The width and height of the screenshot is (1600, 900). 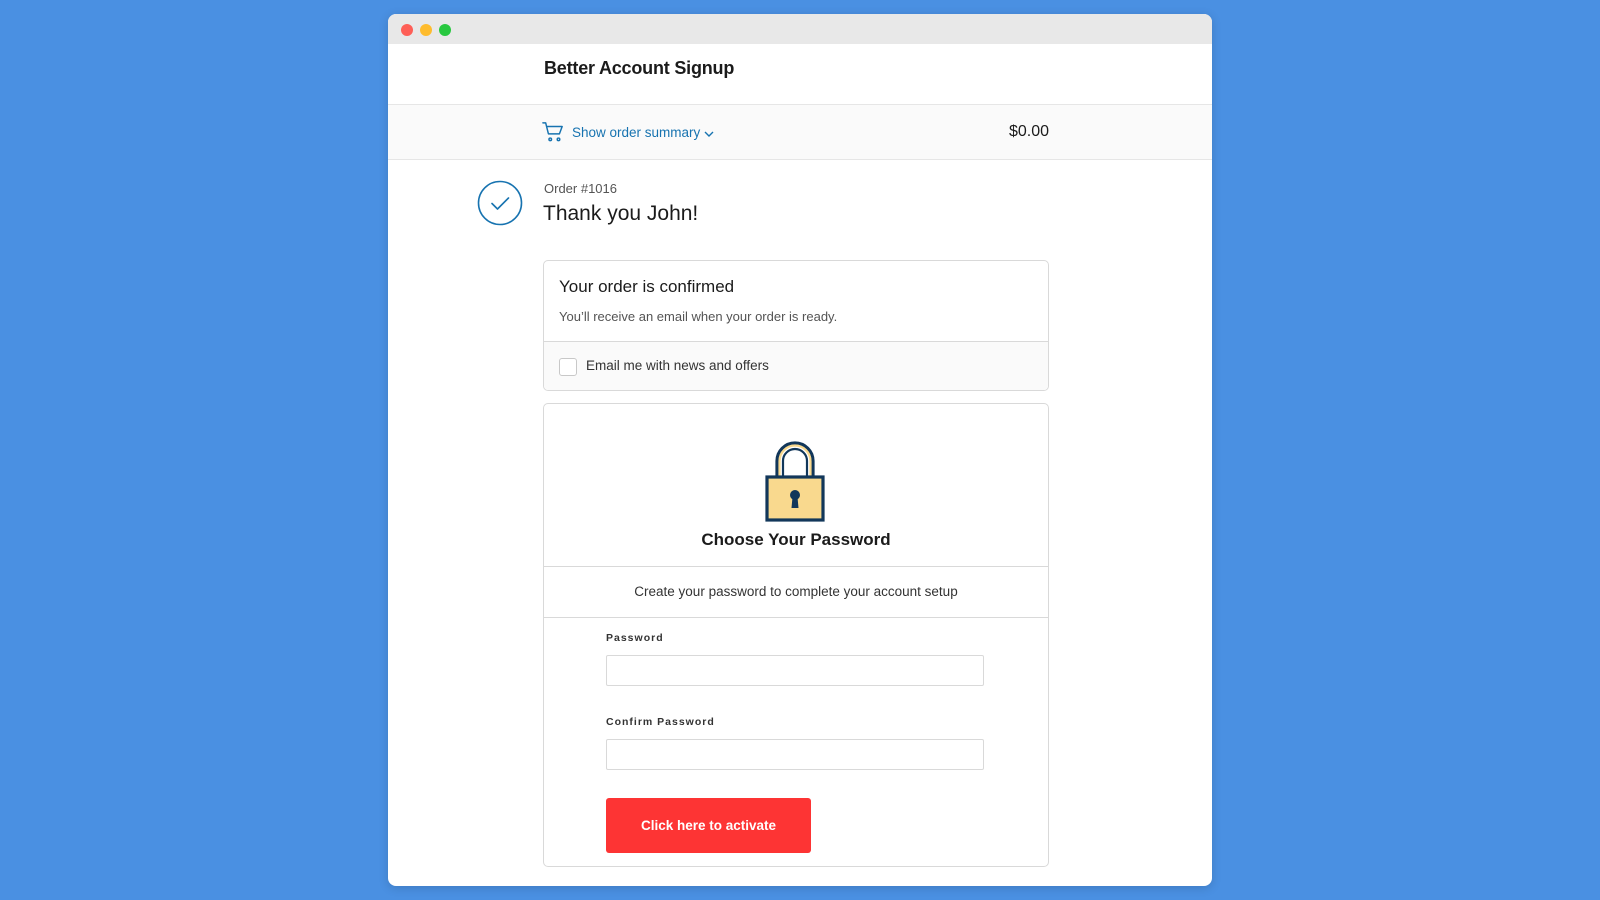 What do you see at coordinates (553, 132) in the screenshot?
I see `cart-icon` at bounding box center [553, 132].